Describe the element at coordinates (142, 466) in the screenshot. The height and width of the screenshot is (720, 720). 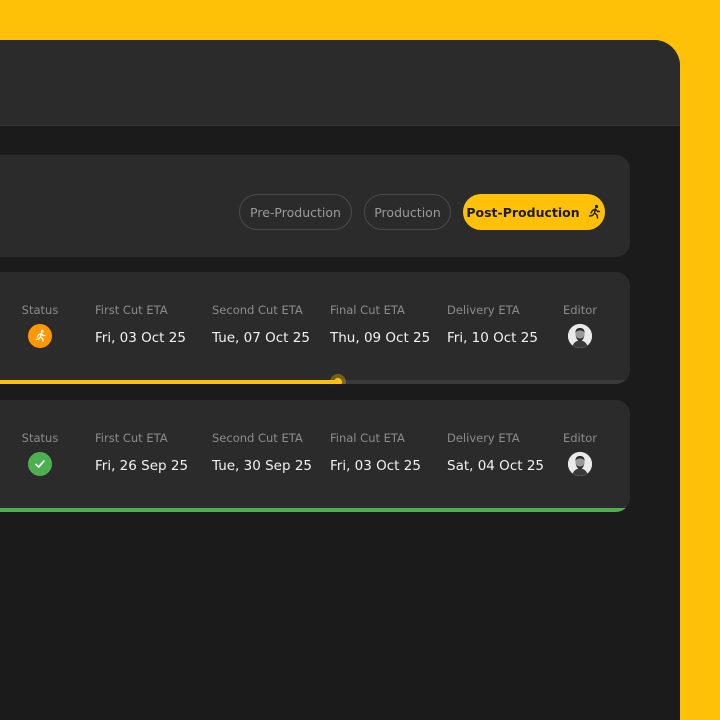
I see `first-cut-date: Fri, 26 Sep 25` at that location.